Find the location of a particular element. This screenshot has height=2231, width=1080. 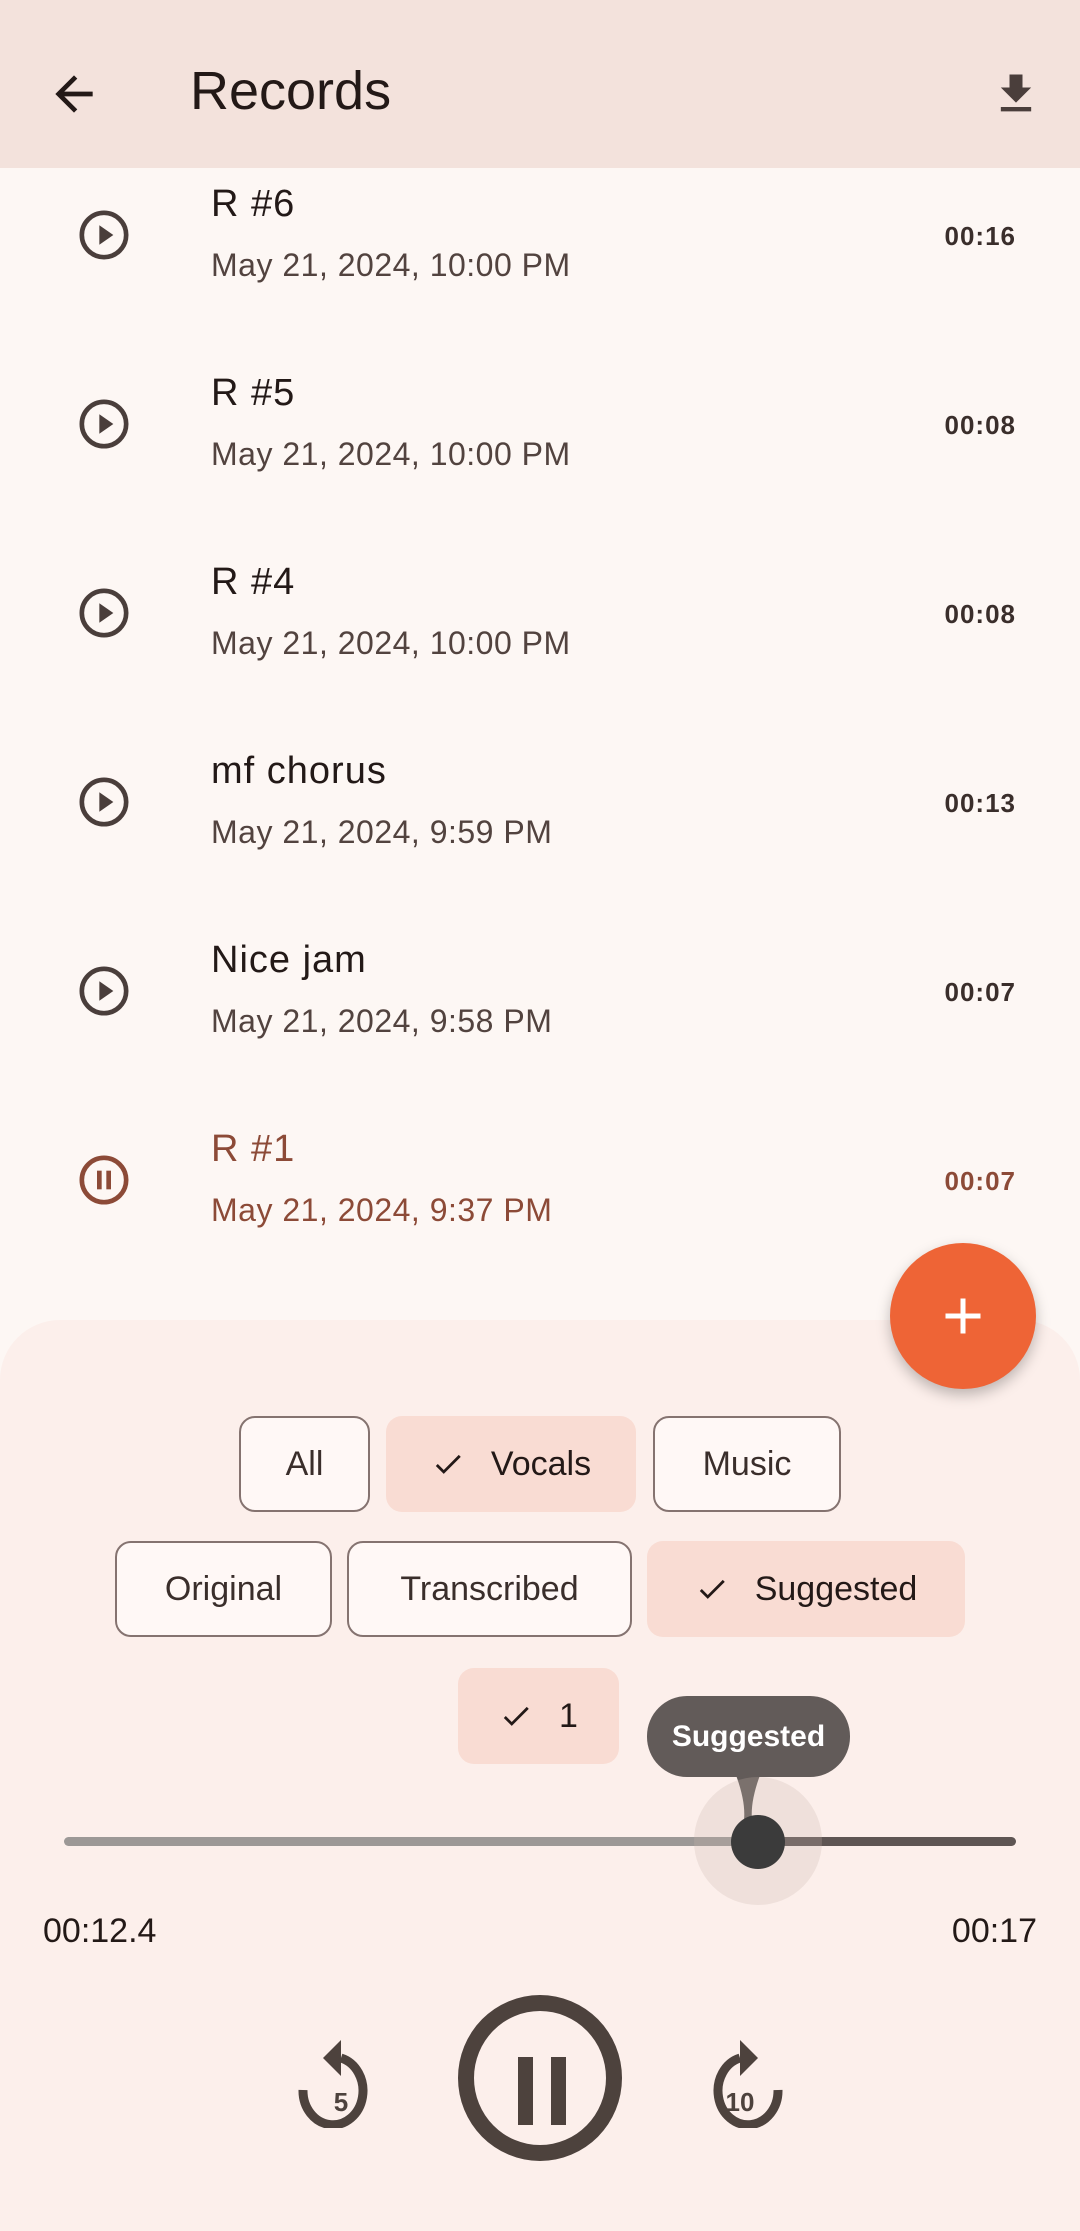

filter-chip: Original is located at coordinates (223, 1589).